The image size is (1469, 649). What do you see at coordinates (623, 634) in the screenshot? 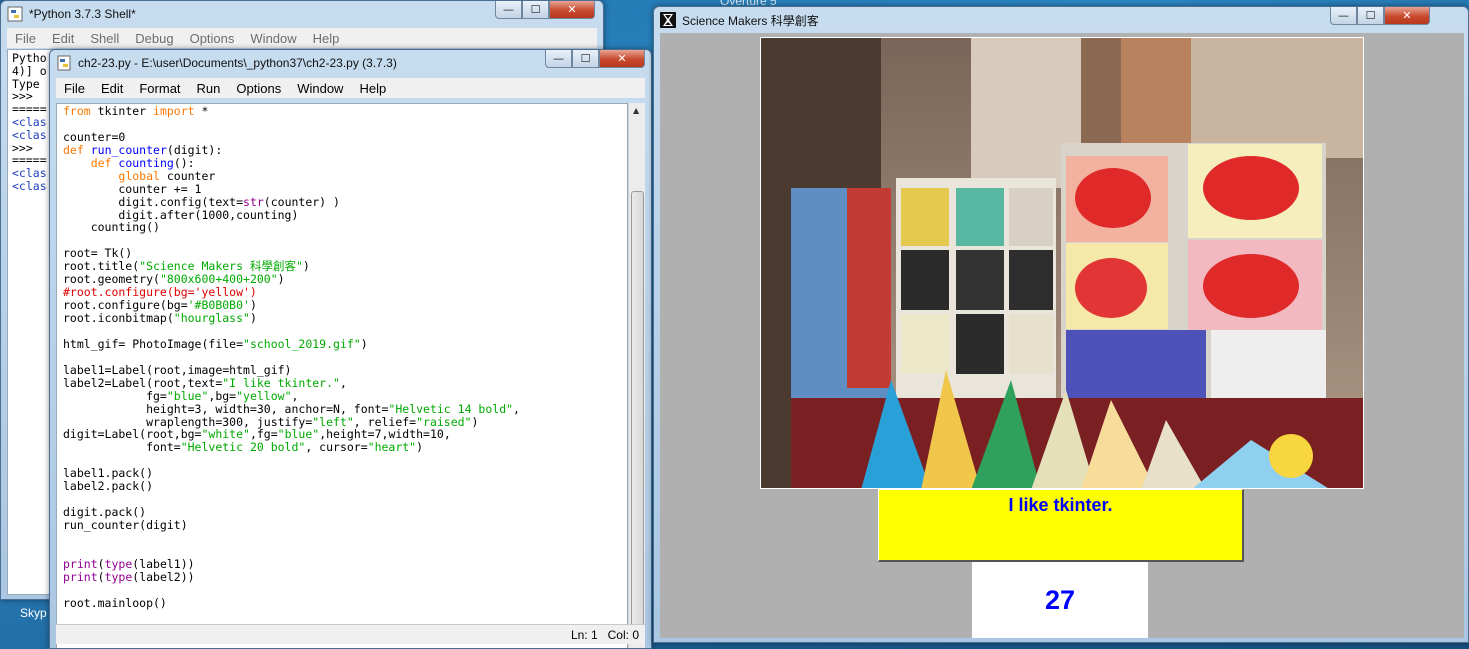
I see `status-col: Col: 0` at bounding box center [623, 634].